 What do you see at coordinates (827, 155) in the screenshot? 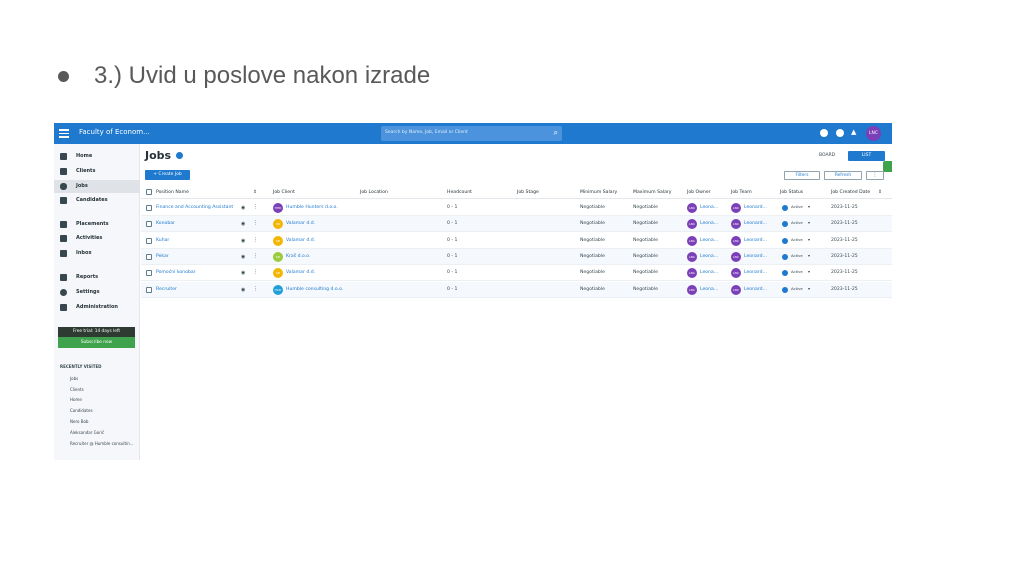
I see `board-view-button: BOARD` at bounding box center [827, 155].